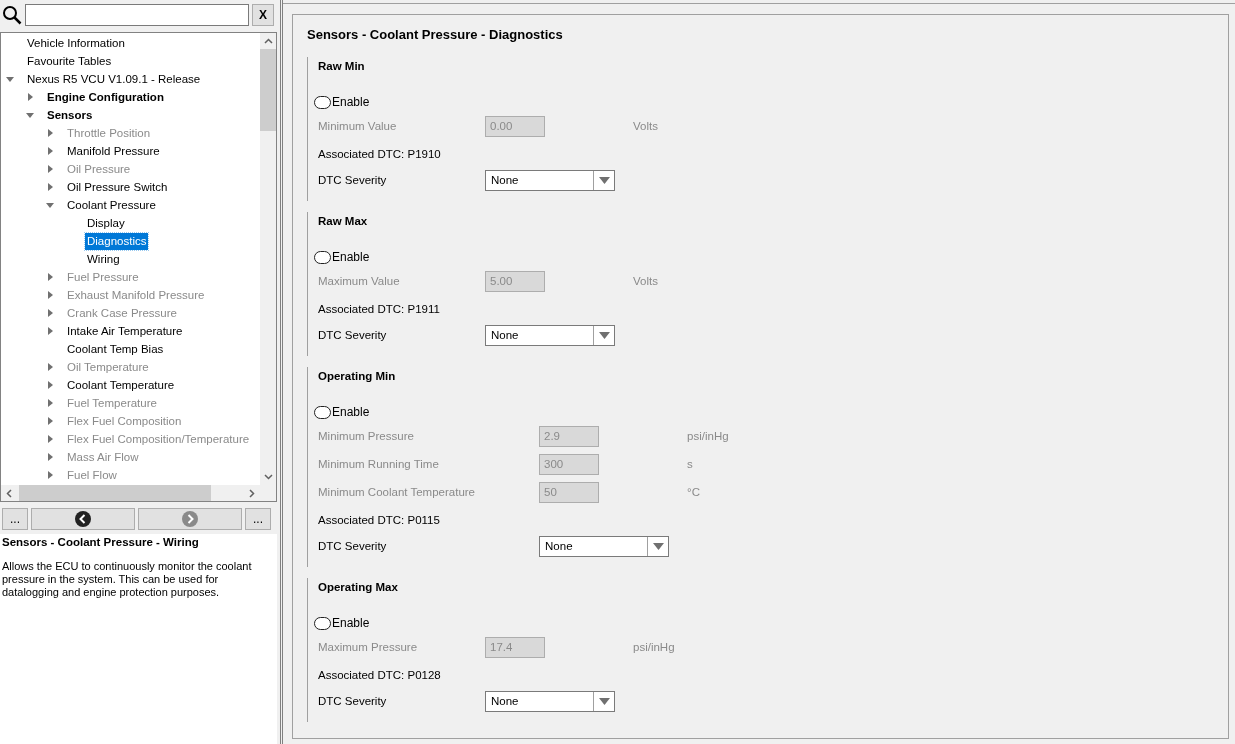 This screenshot has width=1235, height=744. I want to click on left-chevron-icon, so click(9, 493).